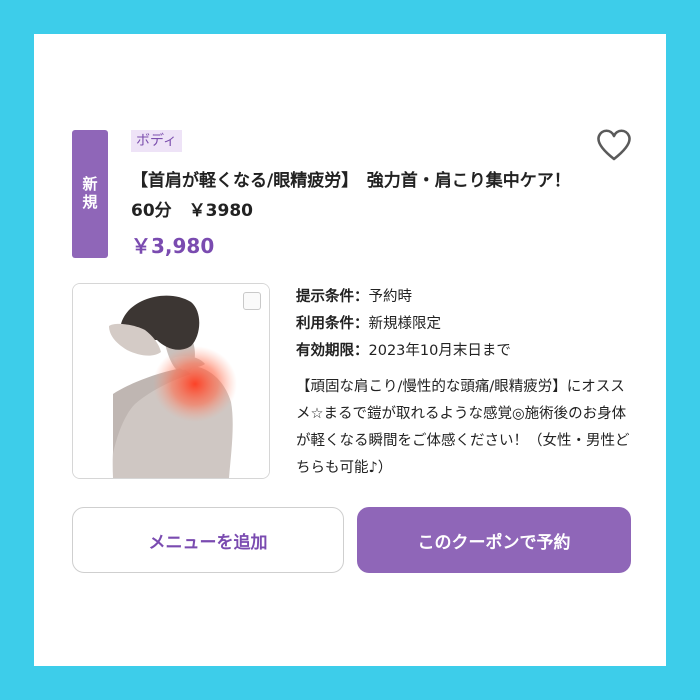 Image resolution: width=700 pixels, height=700 pixels. I want to click on condition-row: 提示条件：予約時, so click(403, 297).